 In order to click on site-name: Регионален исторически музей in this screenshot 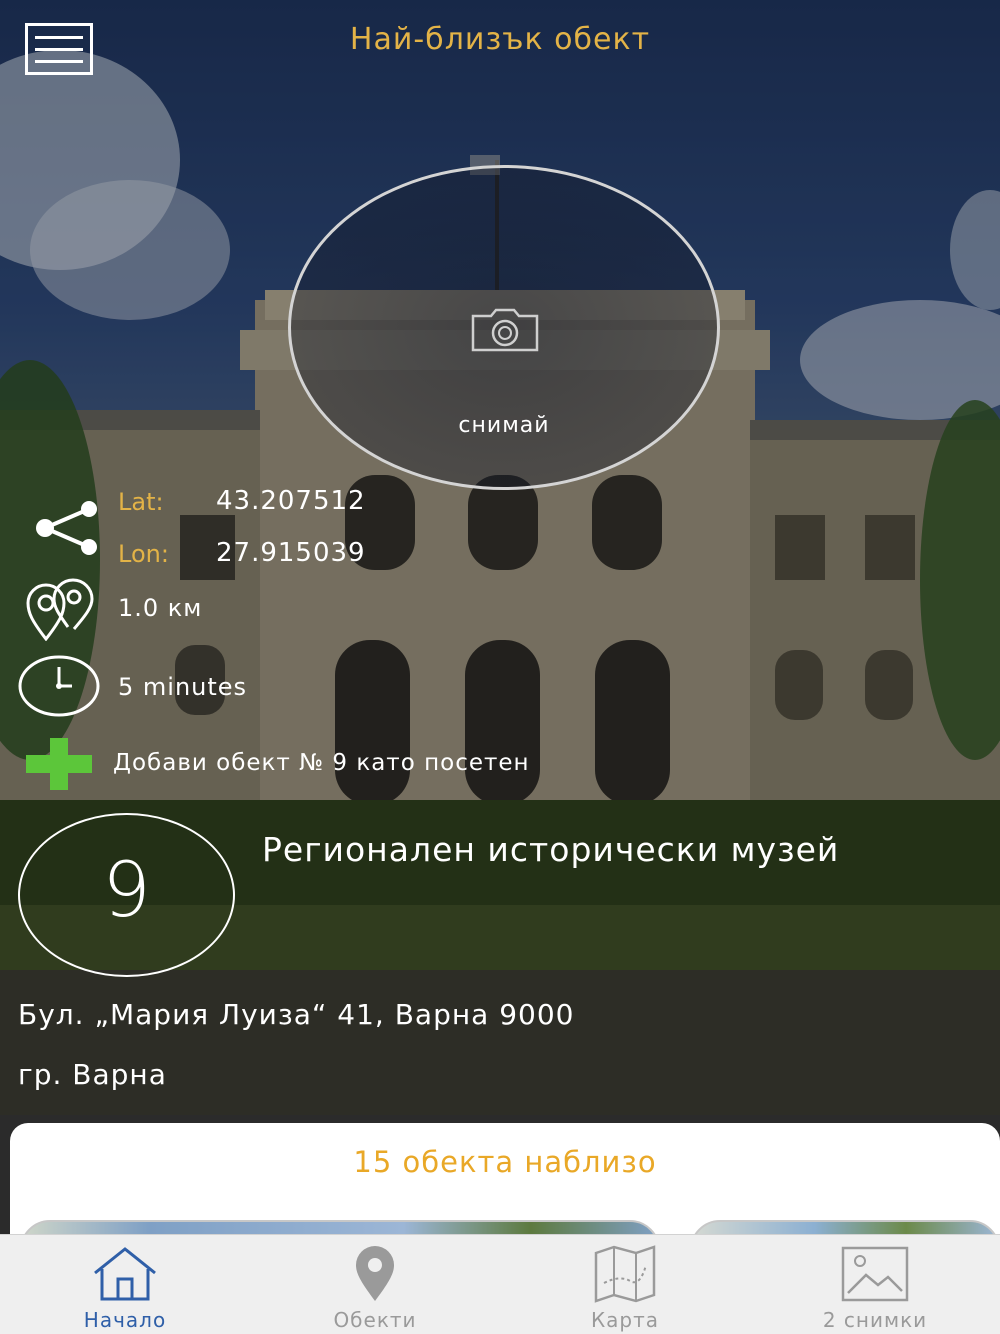, I will do `click(551, 849)`.